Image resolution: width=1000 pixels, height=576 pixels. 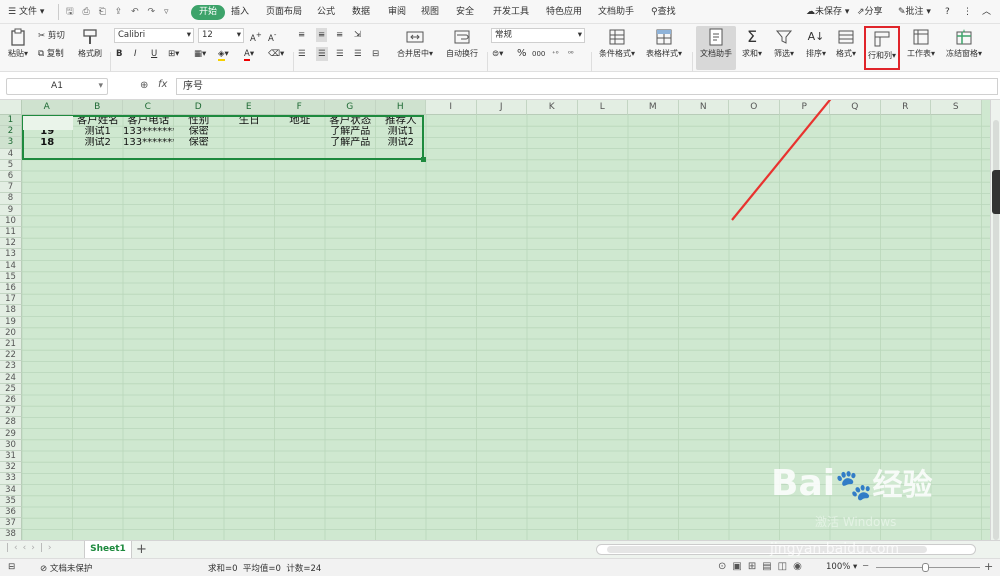 What do you see at coordinates (48, 123) in the screenshot?
I see `active-cell` at bounding box center [48, 123].